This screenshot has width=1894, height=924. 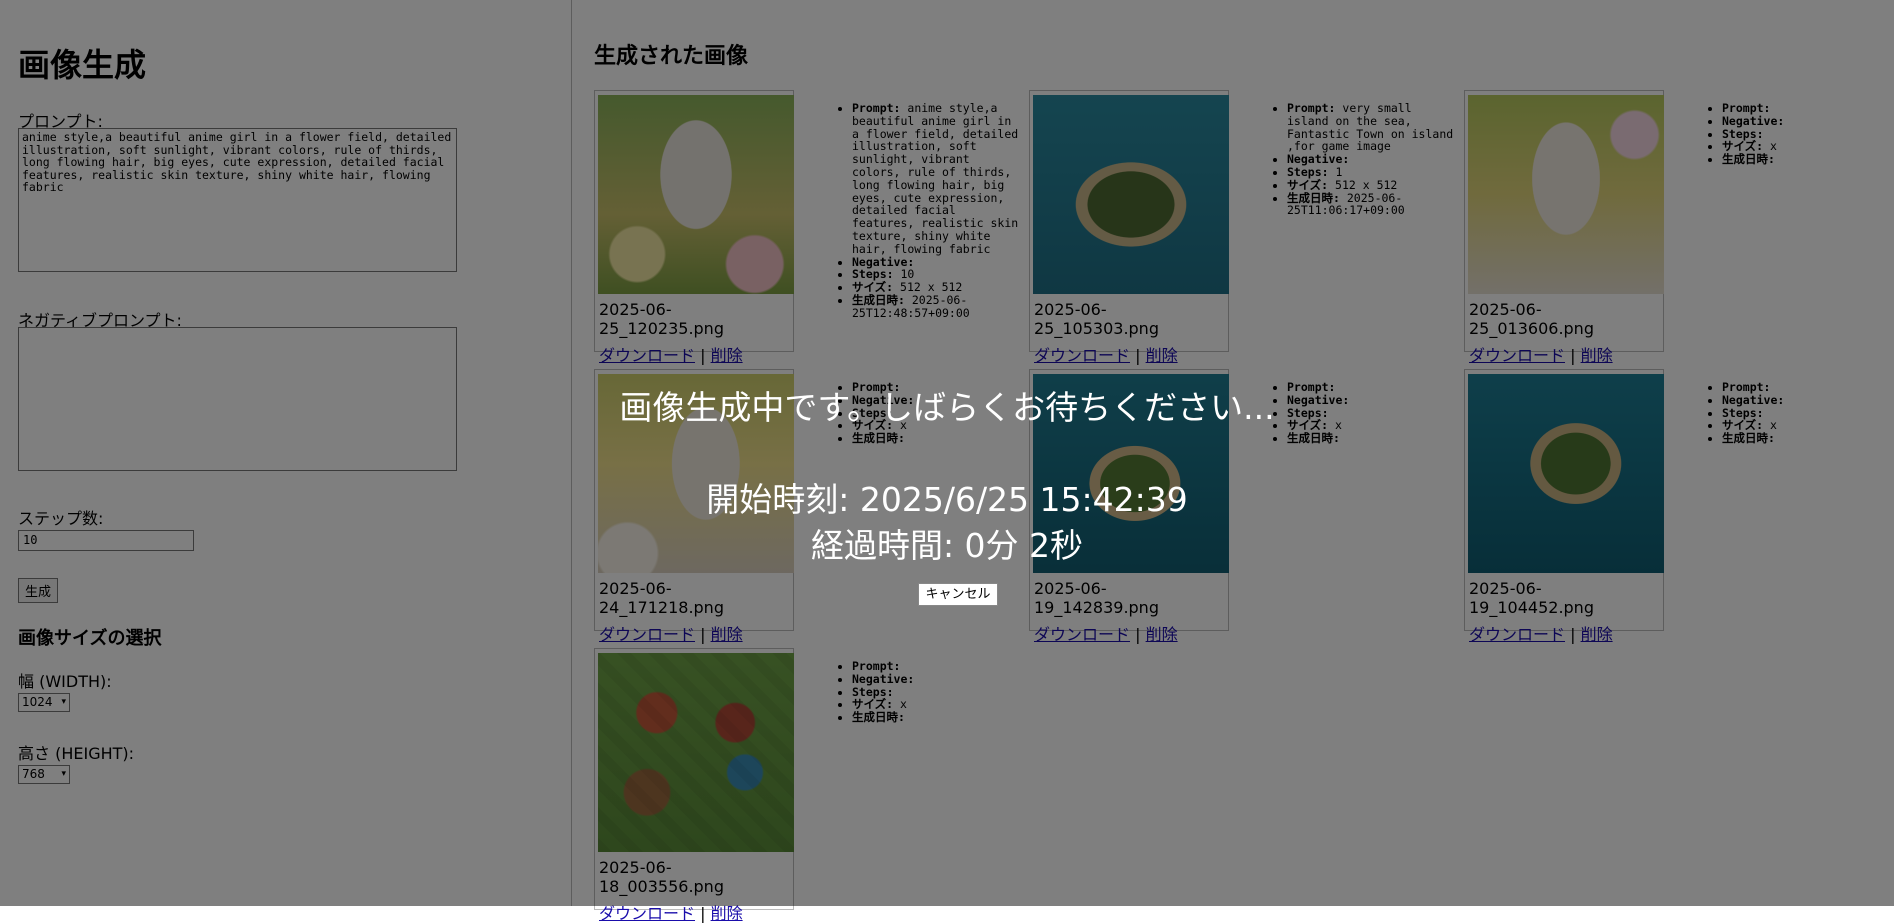 I want to click on cancel-button: キャンセル, so click(x=958, y=594).